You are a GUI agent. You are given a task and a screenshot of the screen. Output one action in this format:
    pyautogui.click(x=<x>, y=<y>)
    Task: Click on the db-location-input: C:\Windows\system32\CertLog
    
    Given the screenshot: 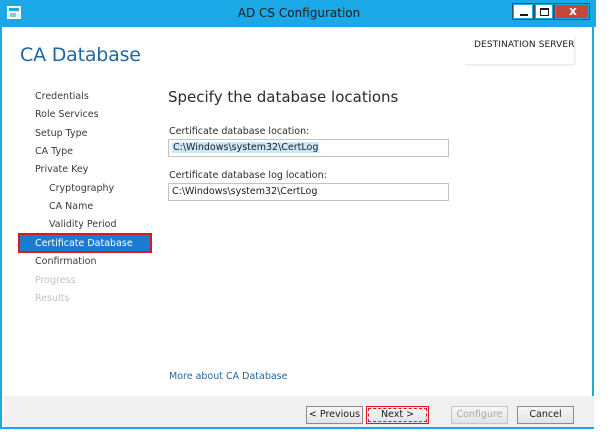 What is the action you would take?
    pyautogui.click(x=308, y=148)
    